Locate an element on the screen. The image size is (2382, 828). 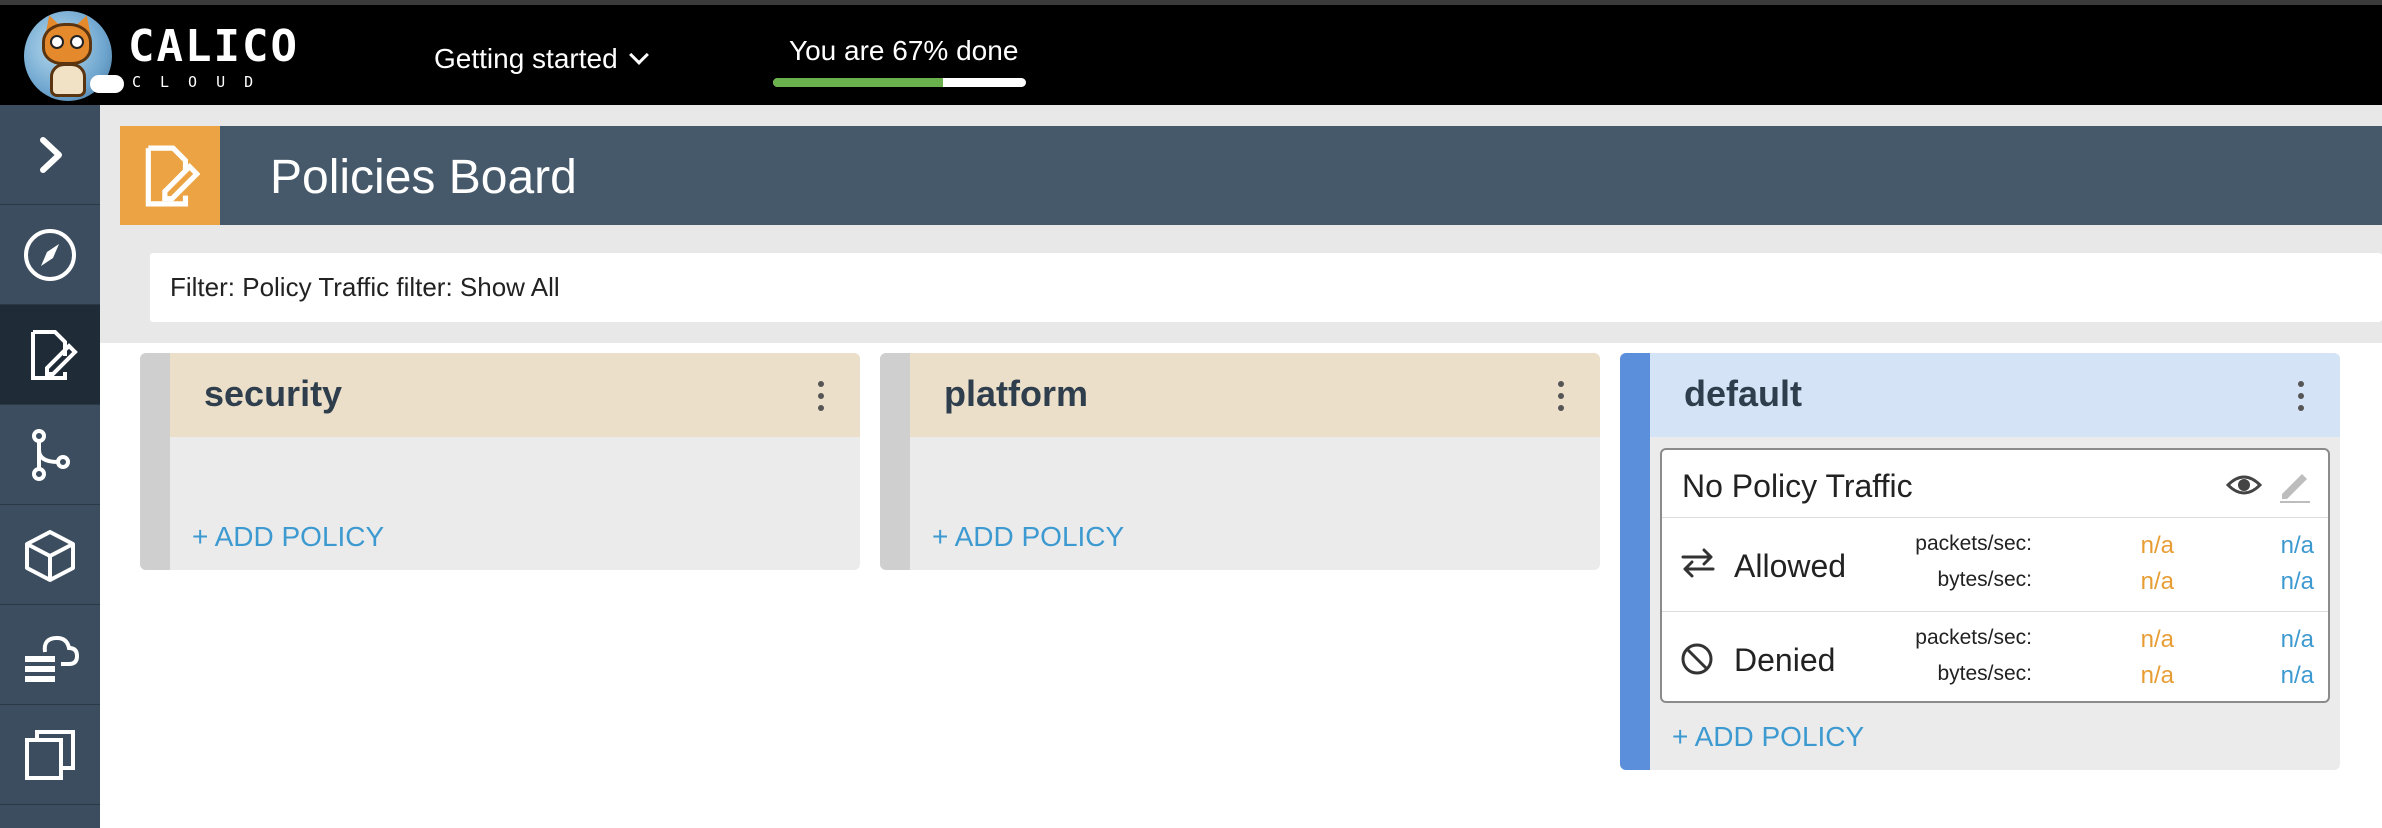
policy-edit-icon is located at coordinates (54, 354).